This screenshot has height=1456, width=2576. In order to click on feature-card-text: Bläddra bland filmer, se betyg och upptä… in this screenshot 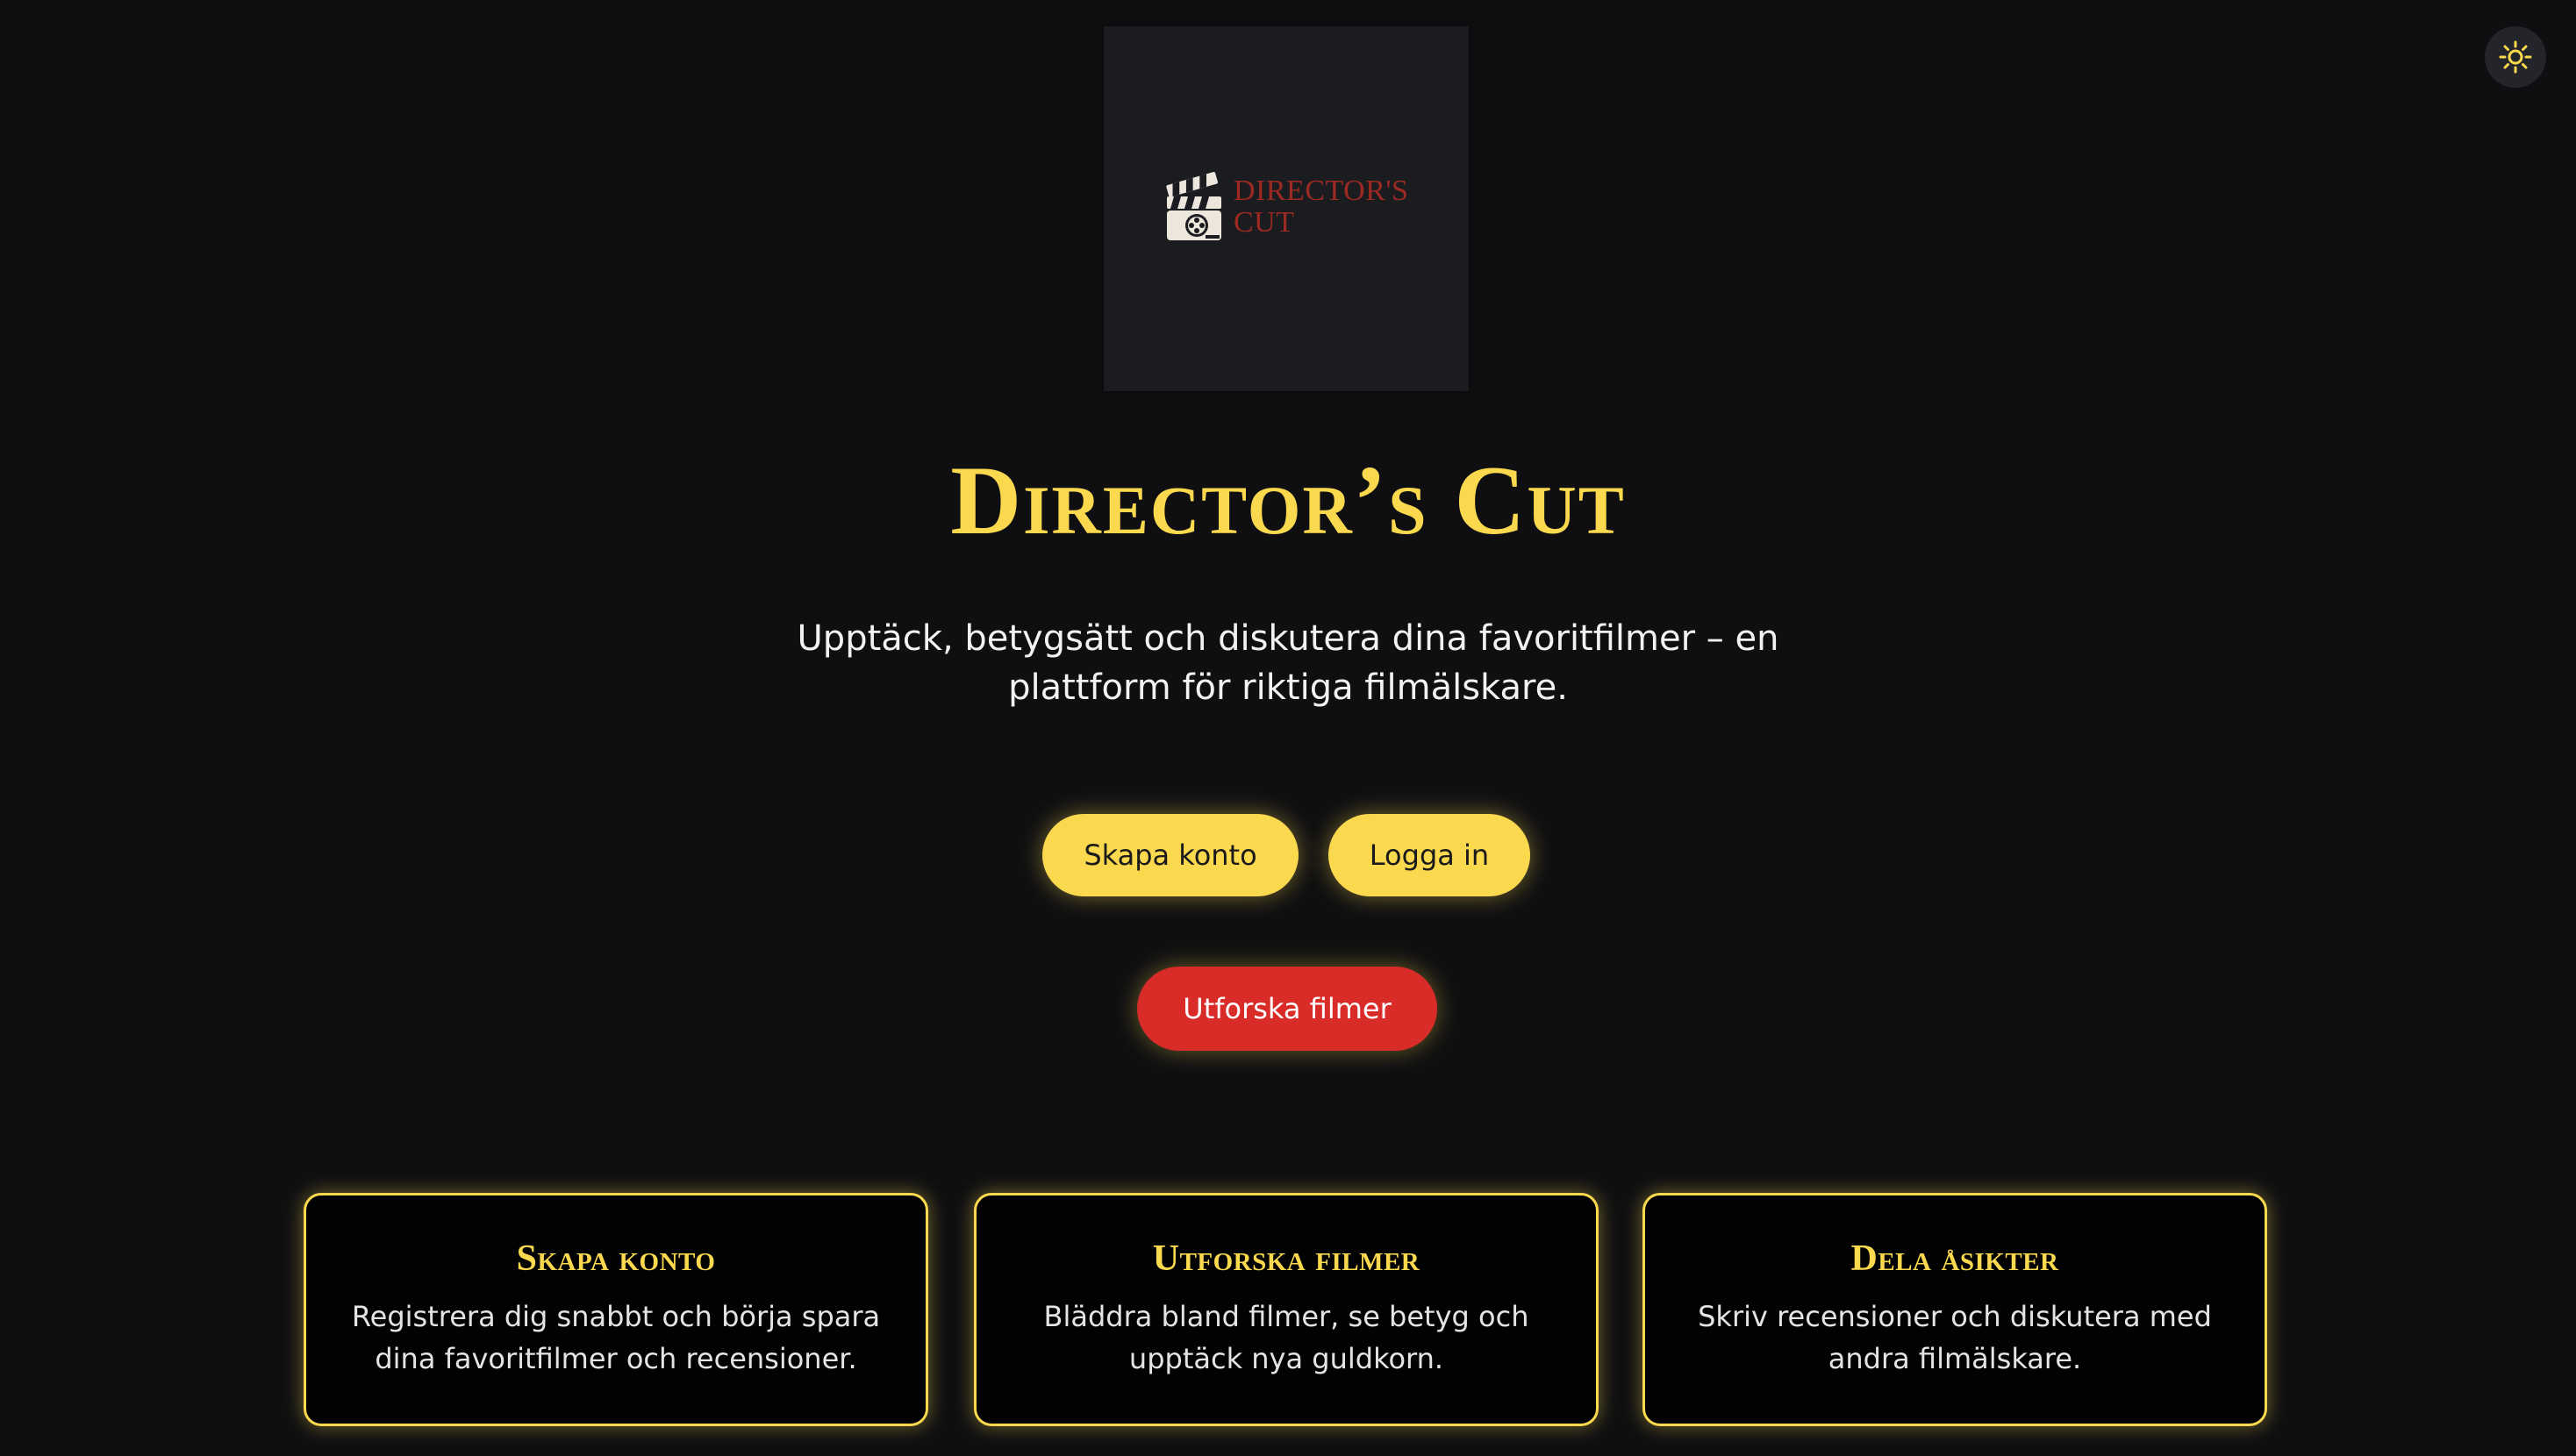, I will do `click(1286, 1337)`.